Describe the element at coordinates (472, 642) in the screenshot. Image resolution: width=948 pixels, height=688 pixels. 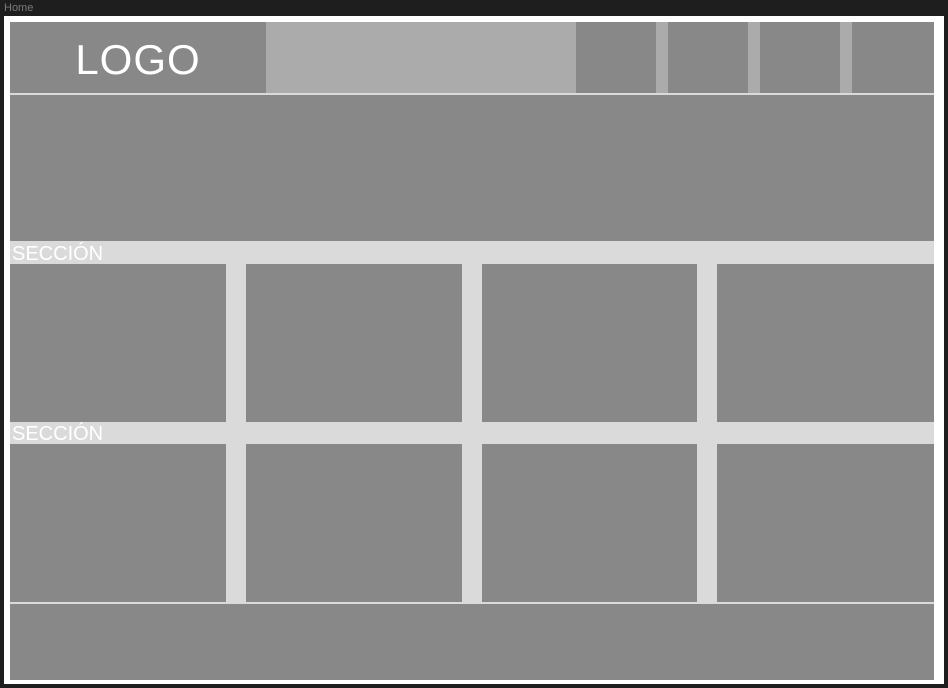
I see `footer` at that location.